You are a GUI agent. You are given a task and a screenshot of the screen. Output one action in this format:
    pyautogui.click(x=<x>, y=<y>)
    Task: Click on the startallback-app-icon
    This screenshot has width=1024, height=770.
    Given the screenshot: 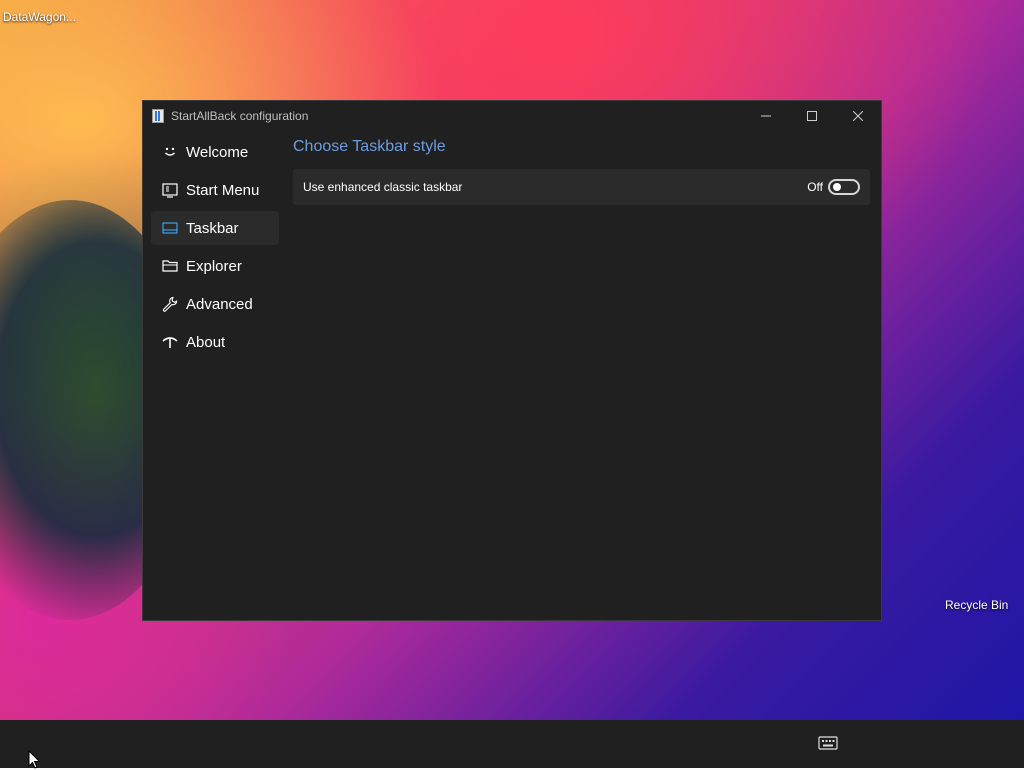 What is the action you would take?
    pyautogui.click(x=158, y=116)
    